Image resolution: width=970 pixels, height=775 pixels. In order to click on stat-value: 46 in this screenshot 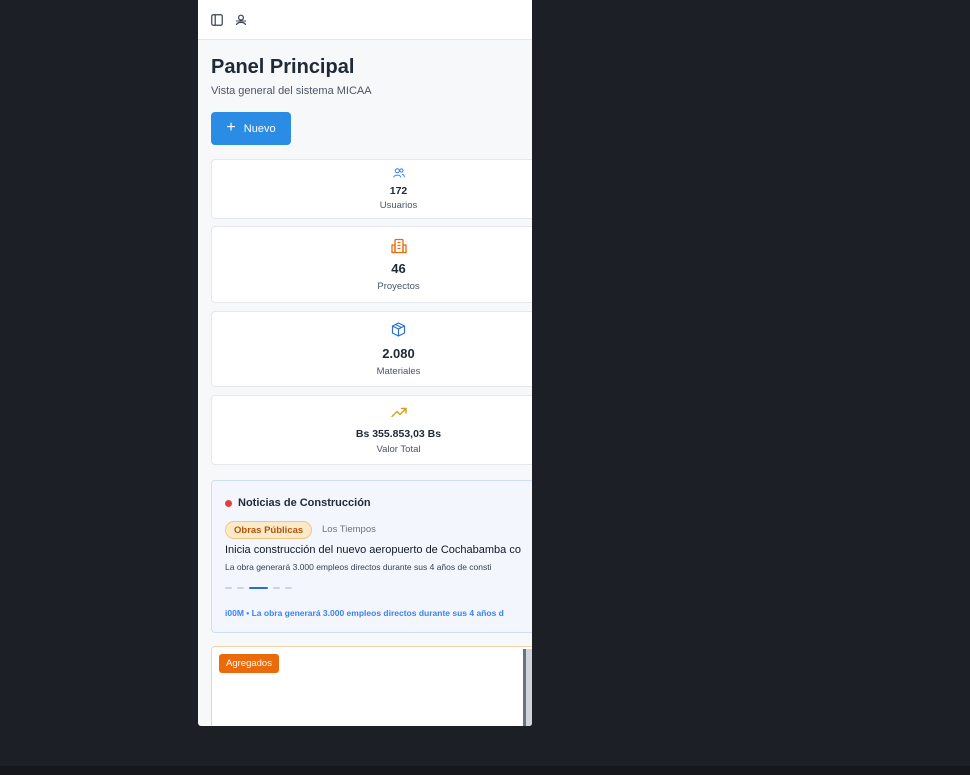, I will do `click(398, 268)`.